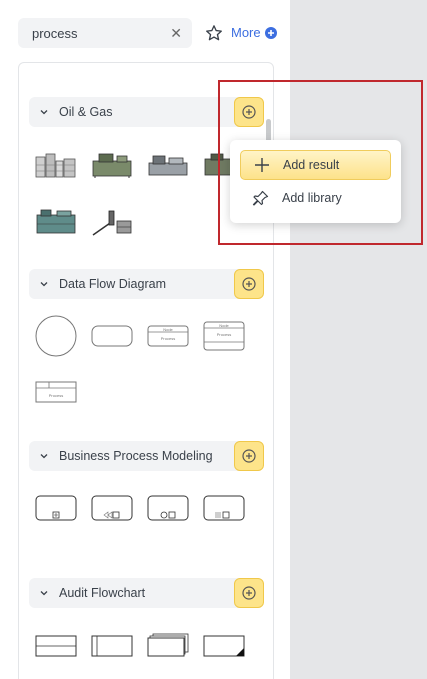 The width and height of the screenshot is (427, 679). What do you see at coordinates (168, 508) in the screenshot?
I see `bpm-loop-task-shape` at bounding box center [168, 508].